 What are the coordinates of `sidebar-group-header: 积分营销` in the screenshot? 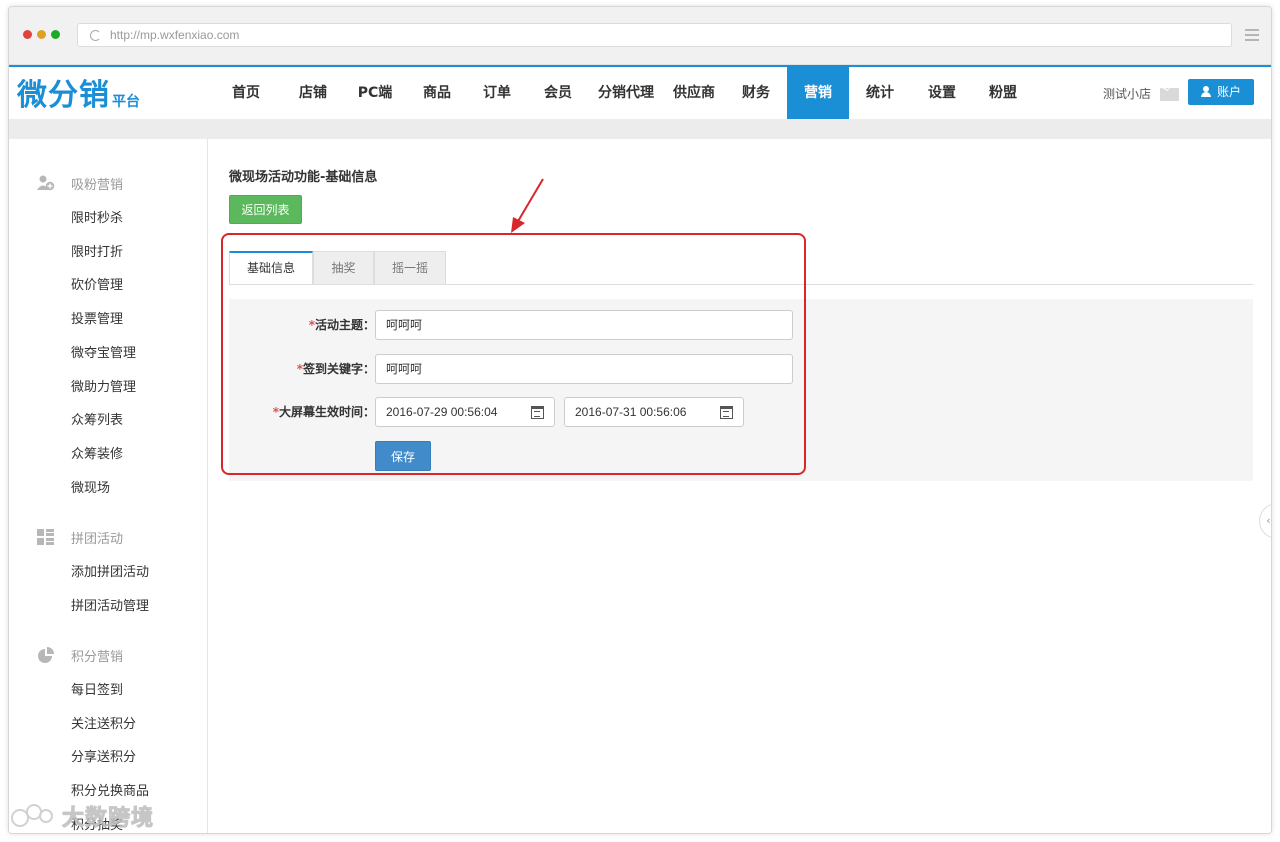 It's located at (80, 655).